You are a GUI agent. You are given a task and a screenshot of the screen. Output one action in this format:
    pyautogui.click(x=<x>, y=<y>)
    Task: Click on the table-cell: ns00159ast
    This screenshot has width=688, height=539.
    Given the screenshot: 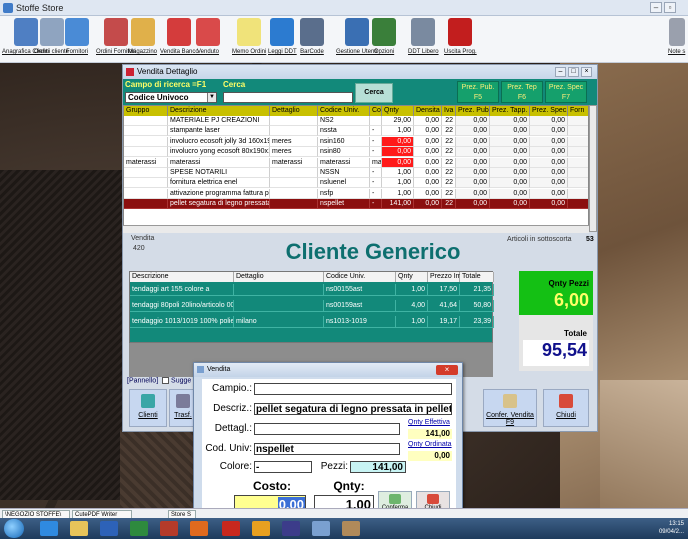 What is the action you would take?
    pyautogui.click(x=360, y=306)
    